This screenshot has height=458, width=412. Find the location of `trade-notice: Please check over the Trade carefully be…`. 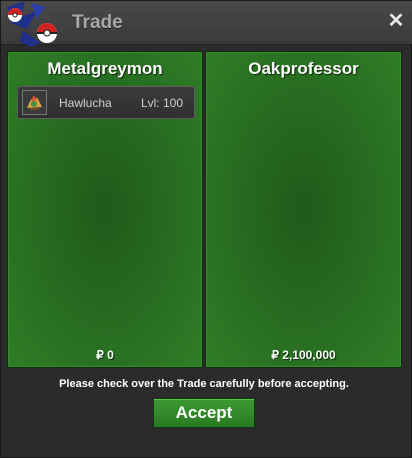

trade-notice: Please check over the Trade carefully be… is located at coordinates (204, 384).